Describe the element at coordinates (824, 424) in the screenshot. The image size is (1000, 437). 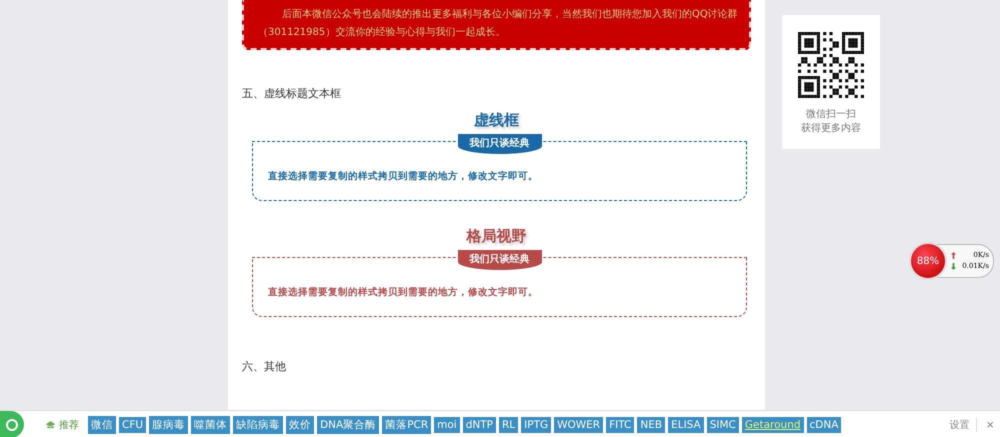
I see `keyword-tag: cDNA` at that location.